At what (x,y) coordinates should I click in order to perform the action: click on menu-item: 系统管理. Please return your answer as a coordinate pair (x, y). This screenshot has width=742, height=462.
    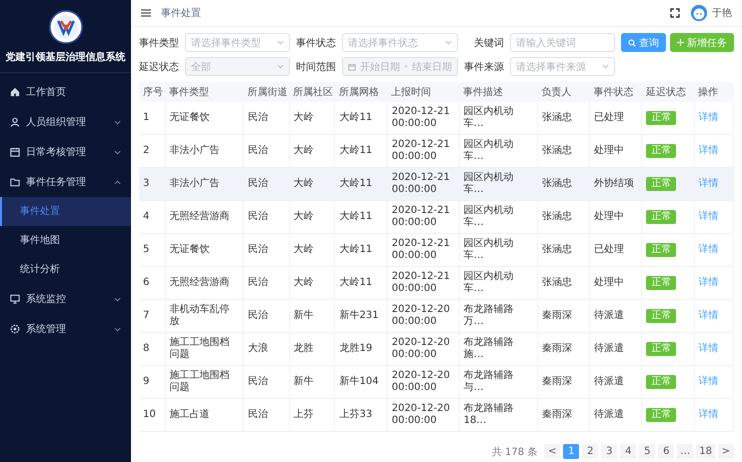
    Looking at the image, I should click on (65, 329).